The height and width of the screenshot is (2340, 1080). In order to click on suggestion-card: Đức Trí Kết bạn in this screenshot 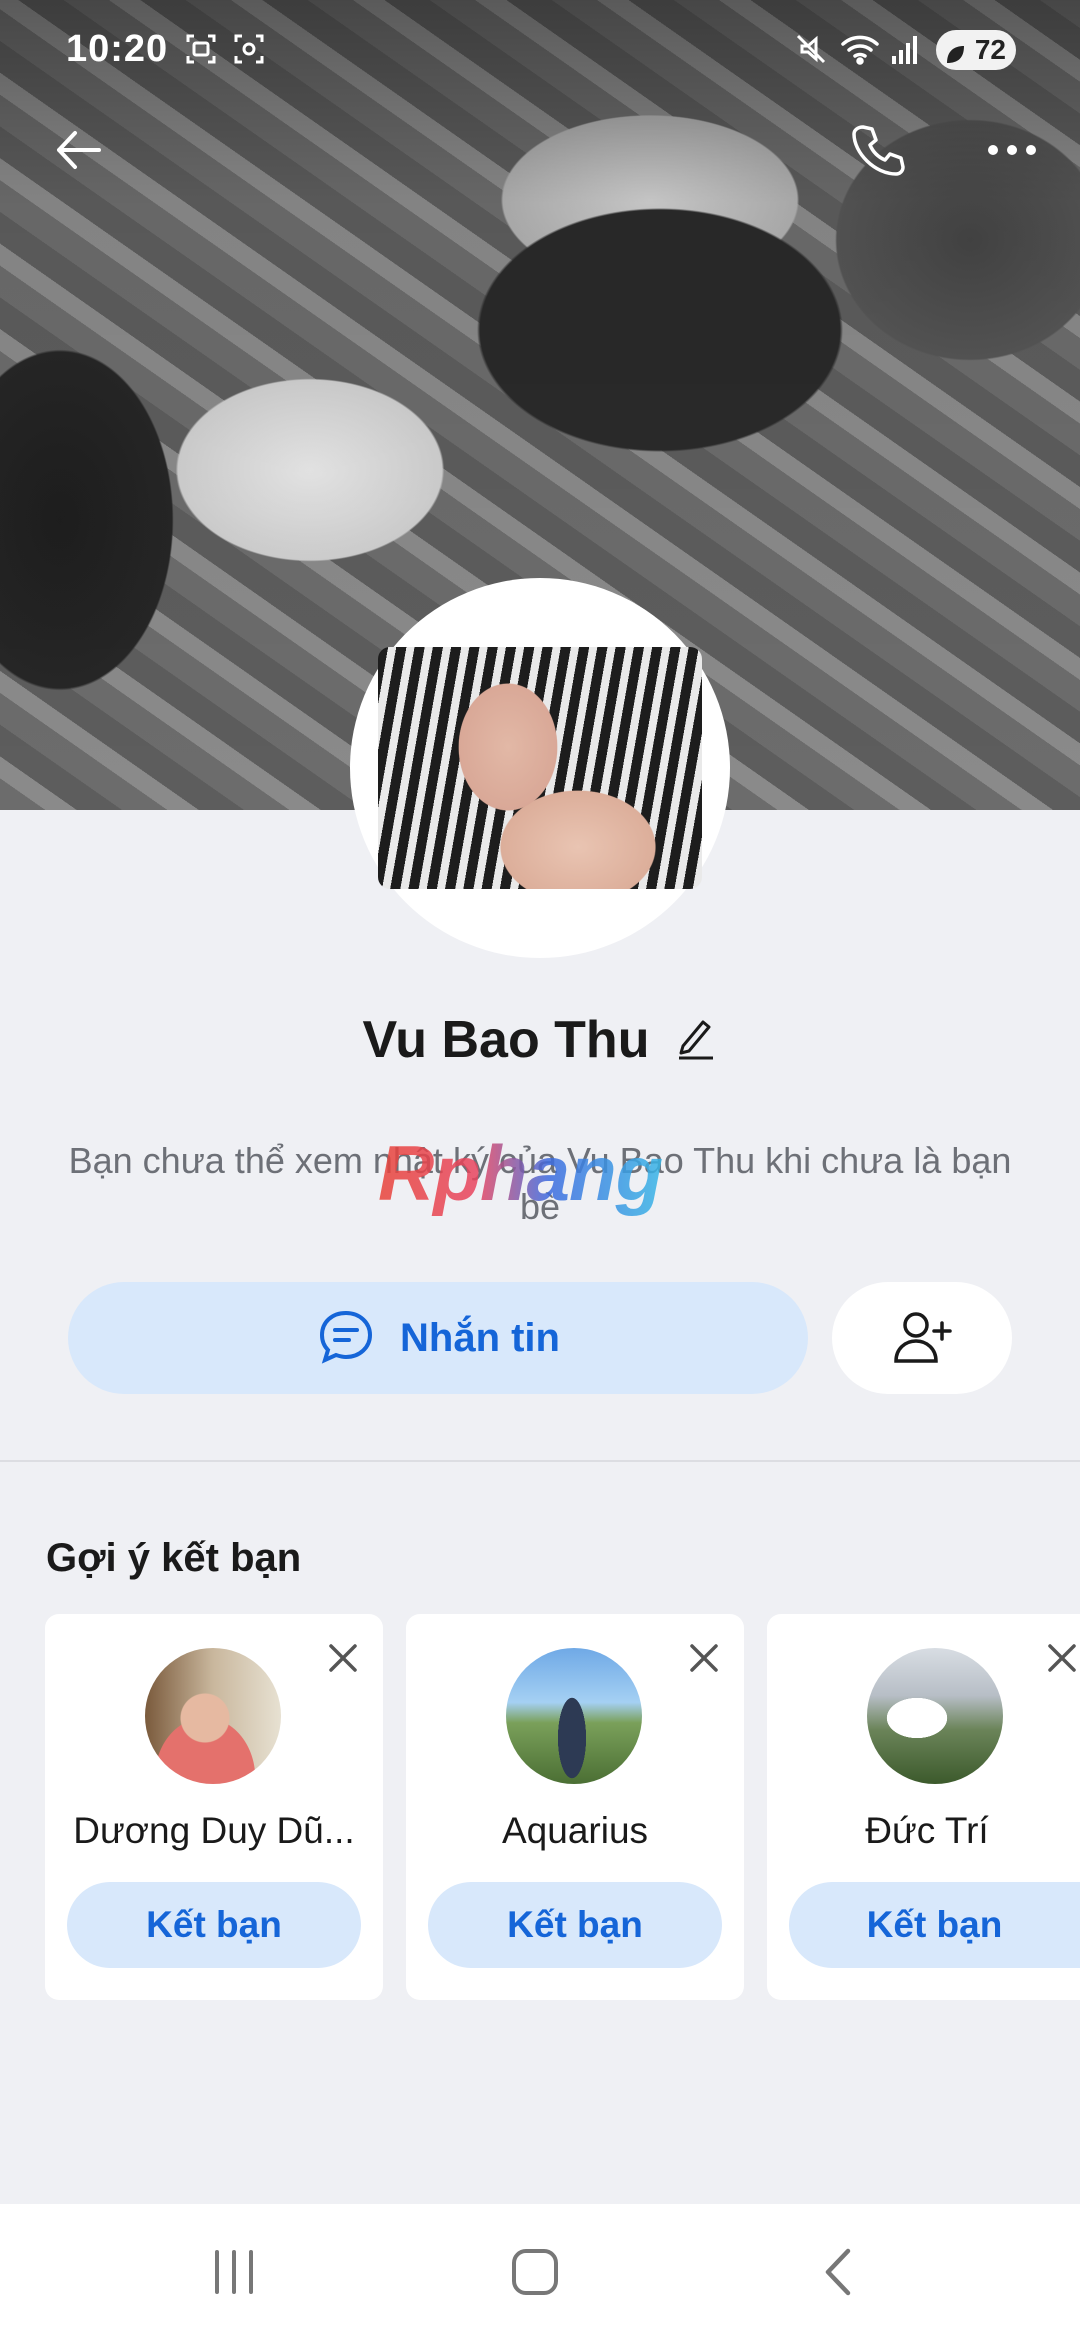, I will do `click(923, 1807)`.